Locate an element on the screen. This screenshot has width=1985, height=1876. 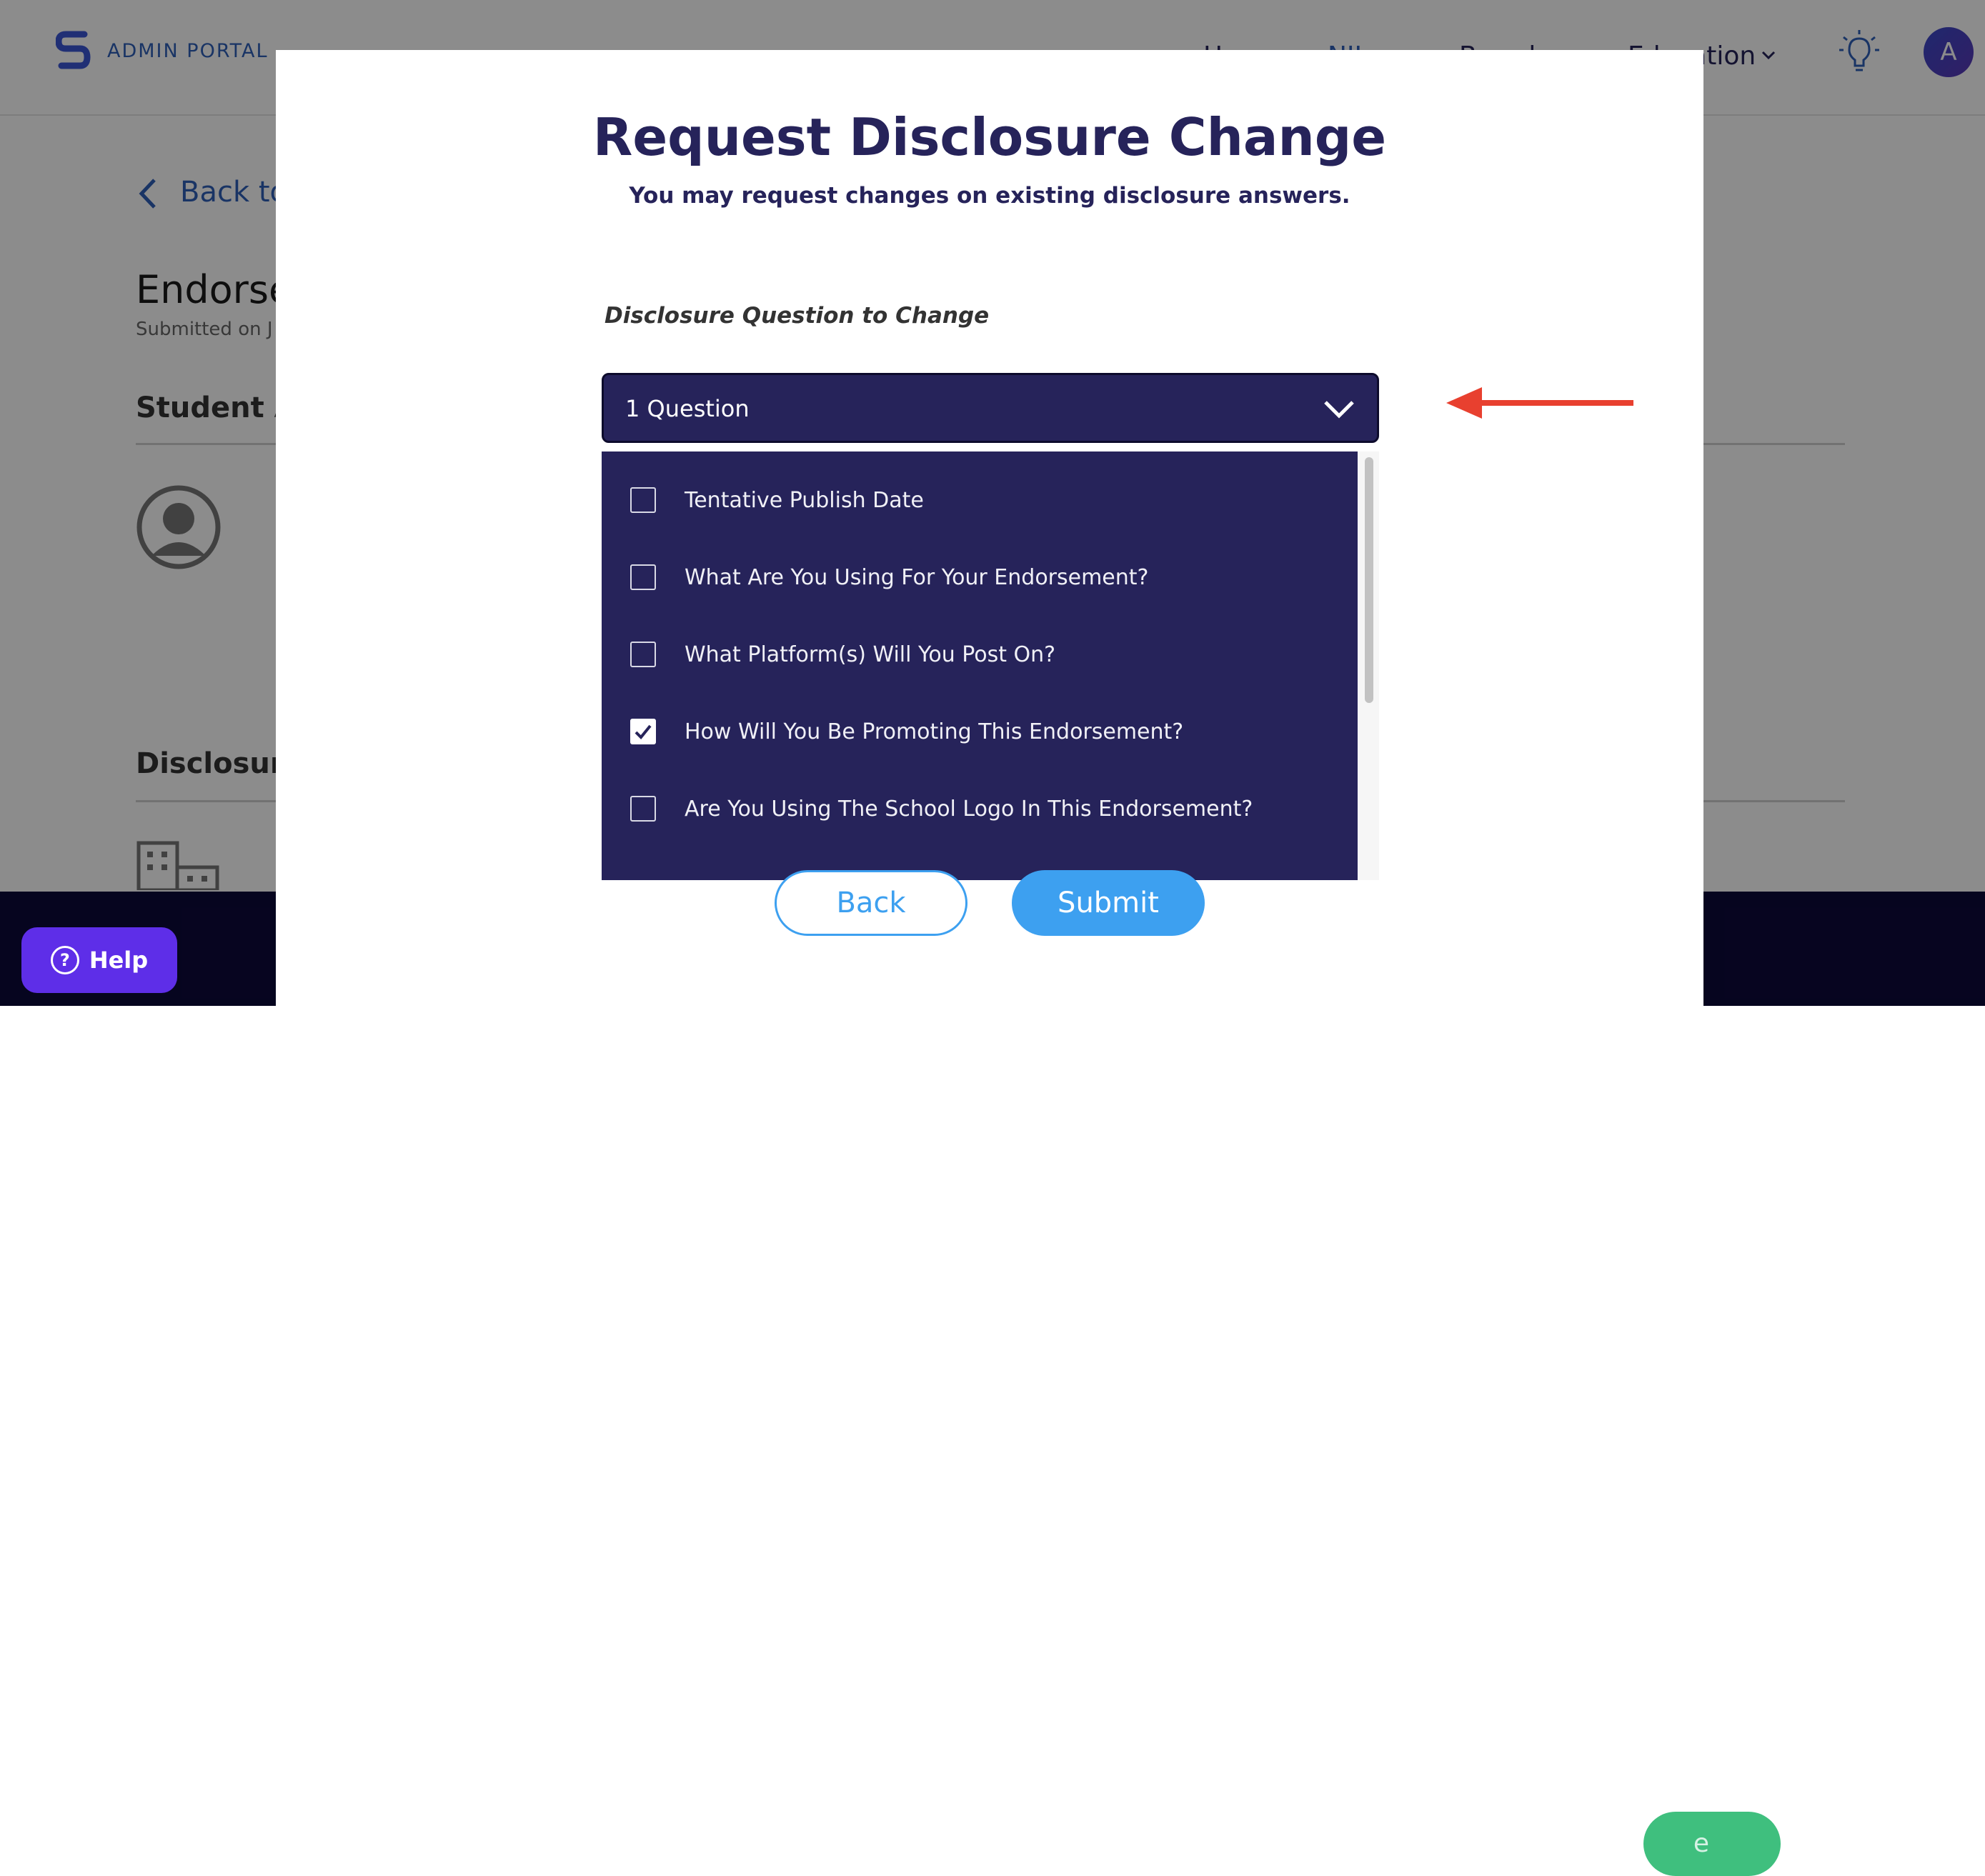
option-label: Tentative Publish Date is located at coordinates (804, 500).